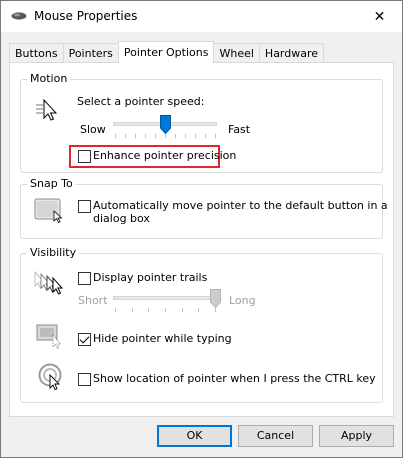  What do you see at coordinates (201, 16) in the screenshot?
I see `title-bar: Mouse Properties ✕` at bounding box center [201, 16].